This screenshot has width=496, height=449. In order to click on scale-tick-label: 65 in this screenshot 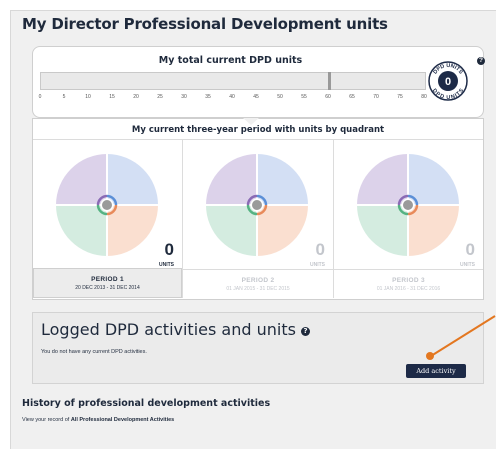, I will do `click(352, 97)`.